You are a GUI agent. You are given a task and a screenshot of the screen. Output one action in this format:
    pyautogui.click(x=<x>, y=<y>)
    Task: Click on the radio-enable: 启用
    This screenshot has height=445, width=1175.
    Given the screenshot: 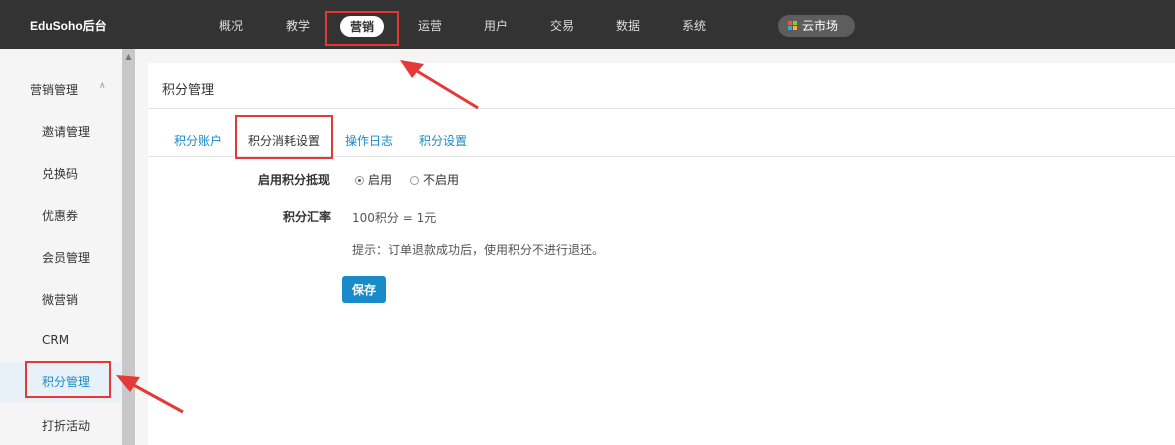 What is the action you would take?
    pyautogui.click(x=373, y=179)
    